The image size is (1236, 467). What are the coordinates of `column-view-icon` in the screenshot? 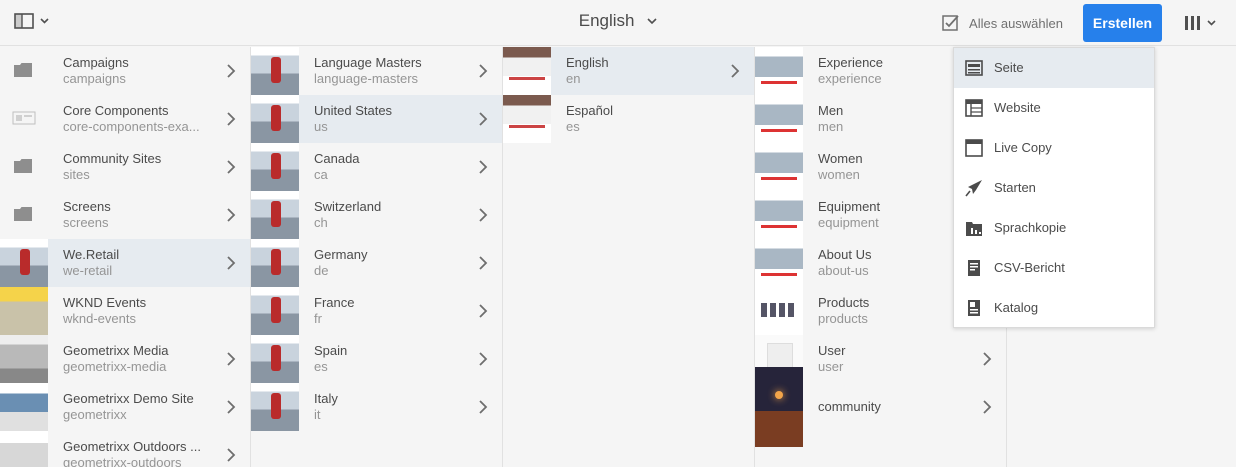 It's located at (1192, 23).